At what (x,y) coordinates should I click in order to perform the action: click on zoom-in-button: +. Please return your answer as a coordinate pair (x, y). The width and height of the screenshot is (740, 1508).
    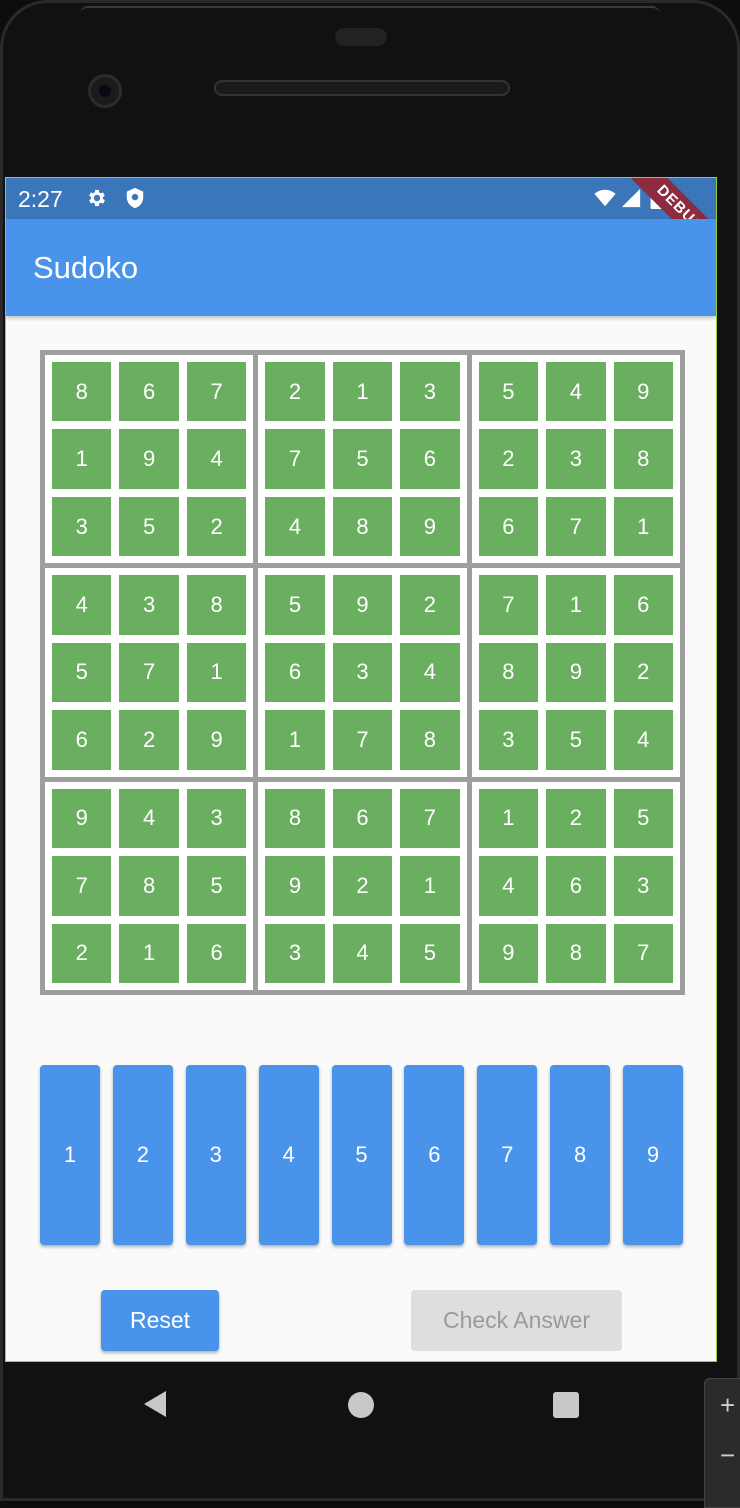
    Looking at the image, I should click on (727, 1405).